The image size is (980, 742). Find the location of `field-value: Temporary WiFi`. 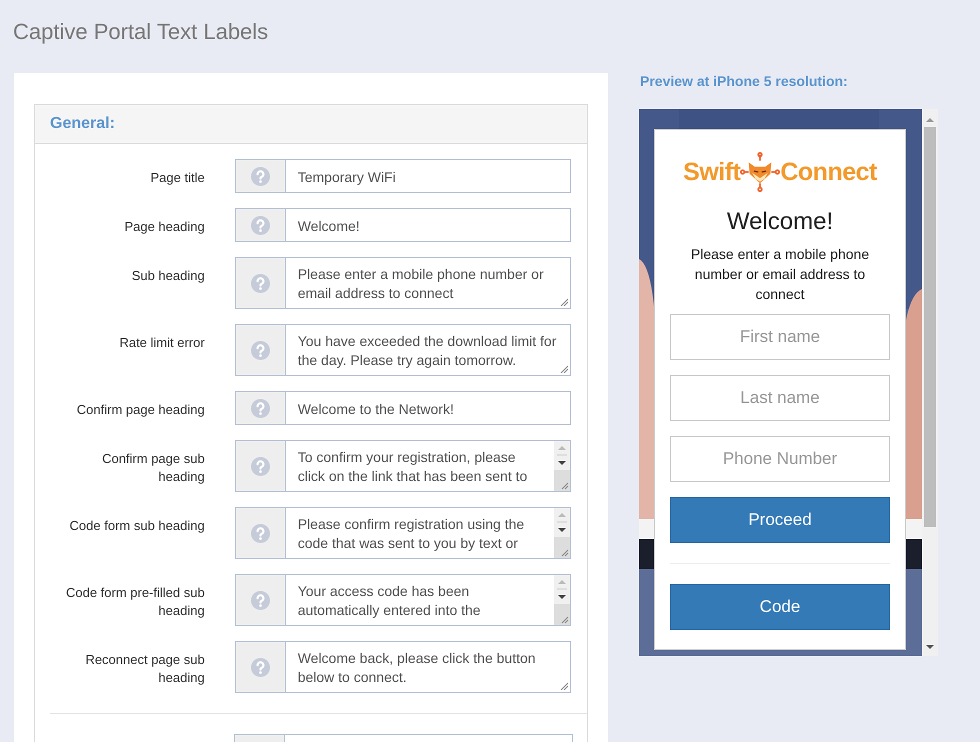

field-value: Temporary WiFi is located at coordinates (347, 177).